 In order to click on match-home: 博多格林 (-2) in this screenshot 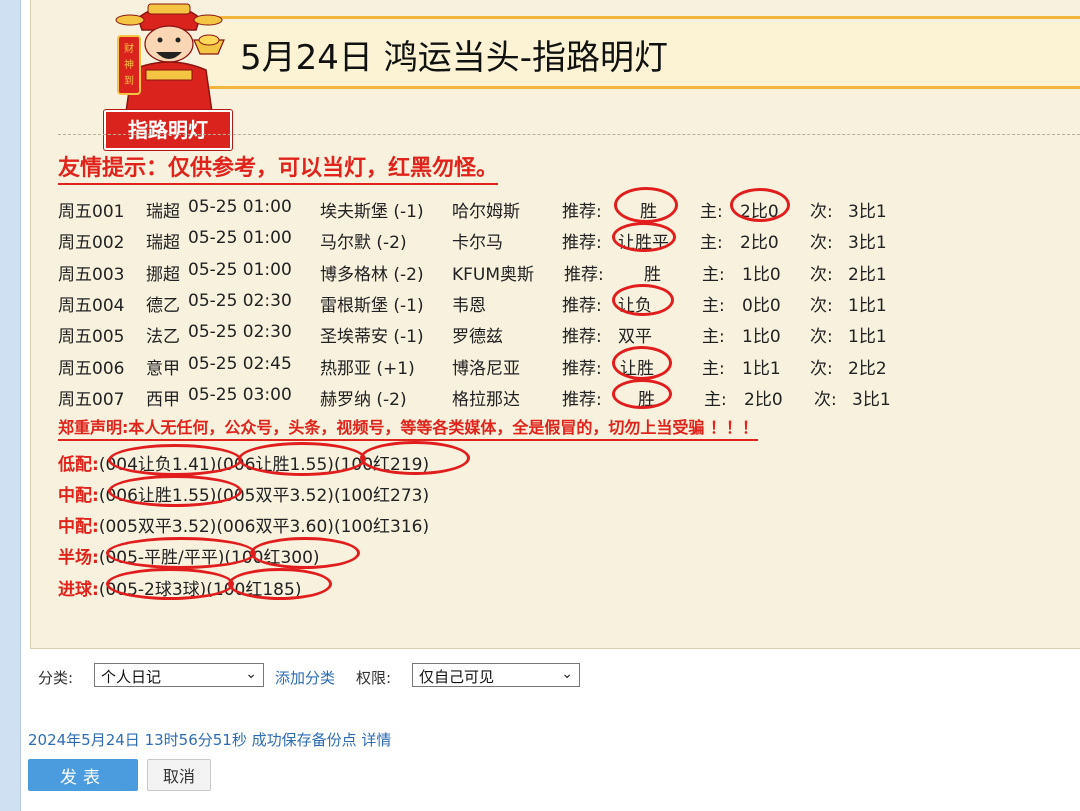, I will do `click(372, 275)`.